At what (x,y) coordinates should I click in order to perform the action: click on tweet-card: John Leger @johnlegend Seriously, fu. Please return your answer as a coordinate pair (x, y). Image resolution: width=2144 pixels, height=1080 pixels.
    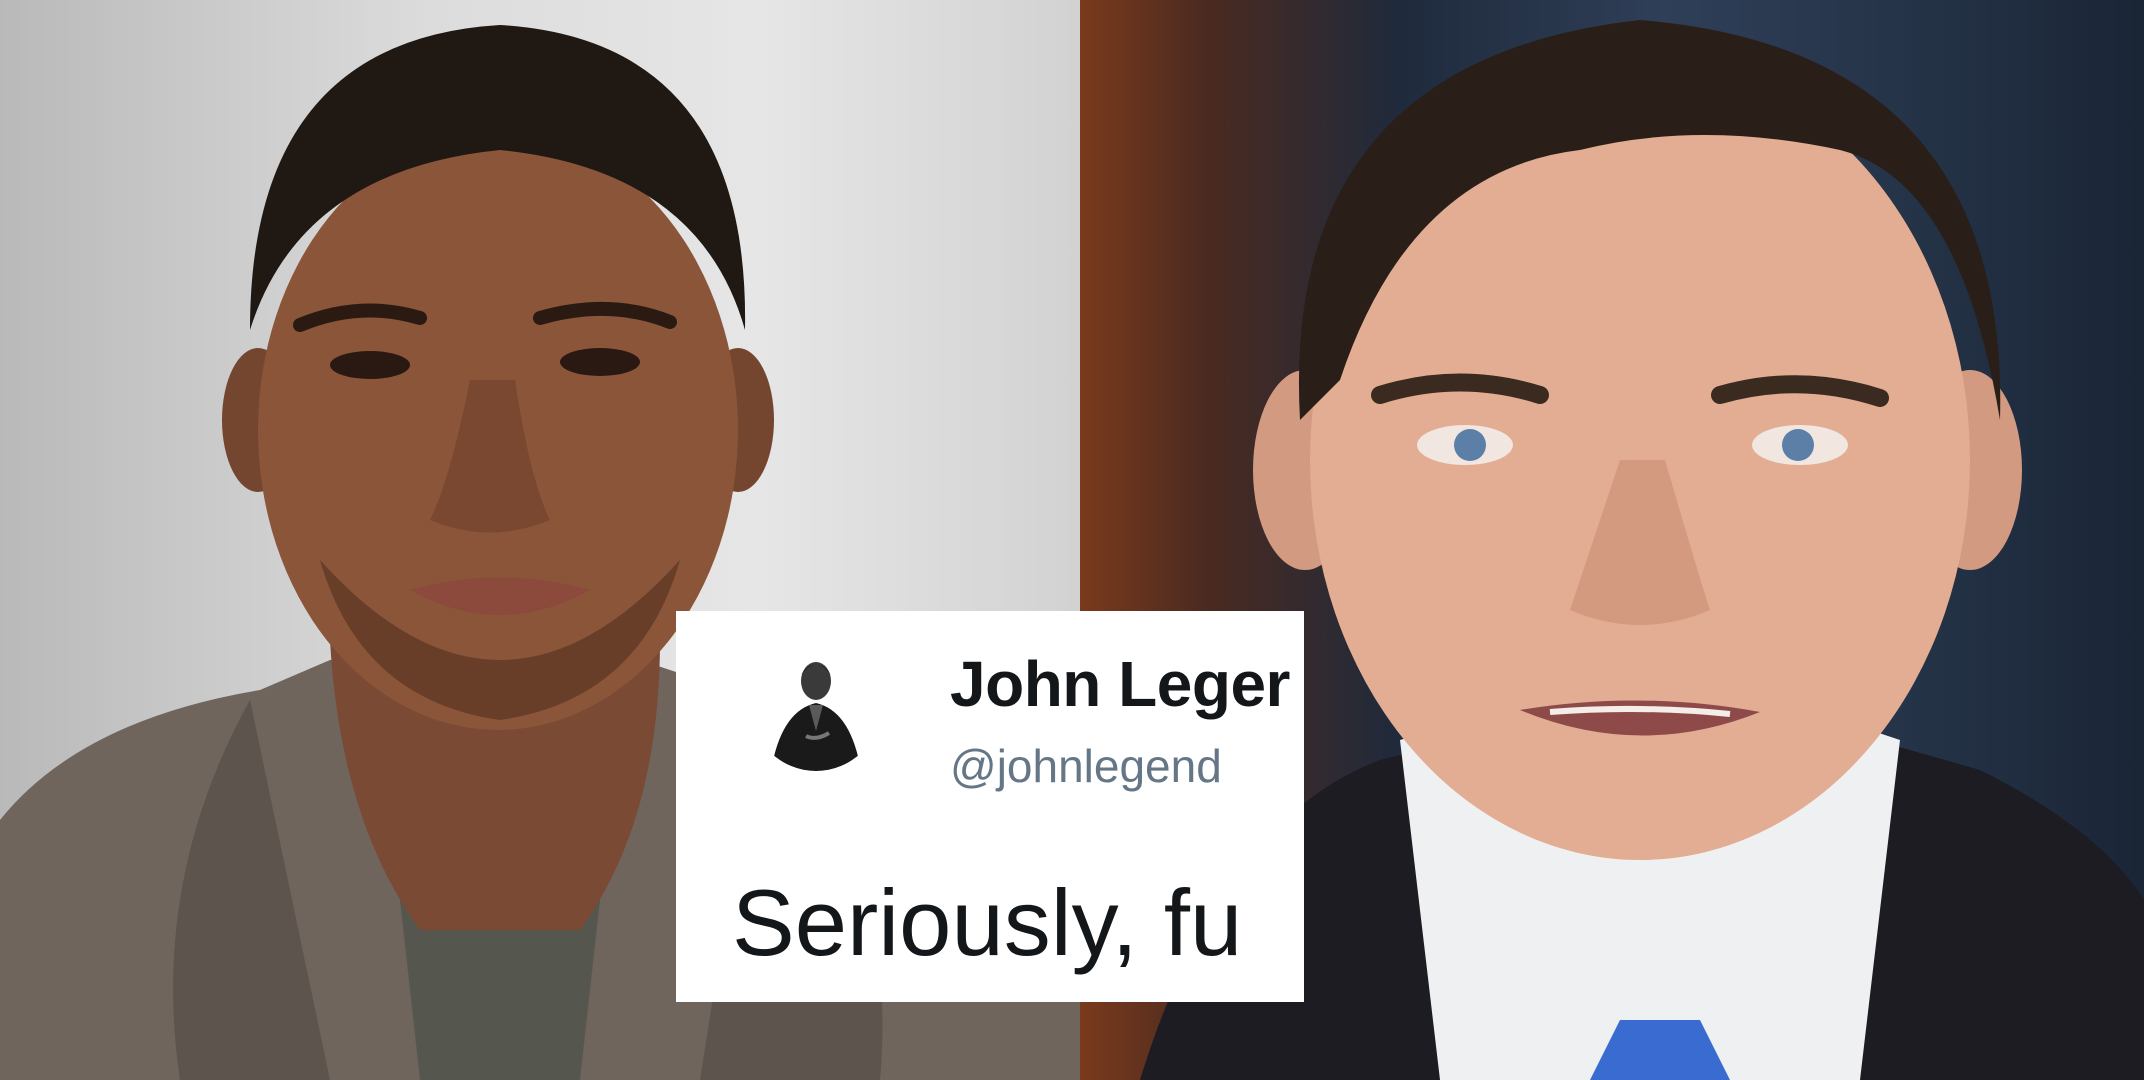
    Looking at the image, I should click on (990, 806).